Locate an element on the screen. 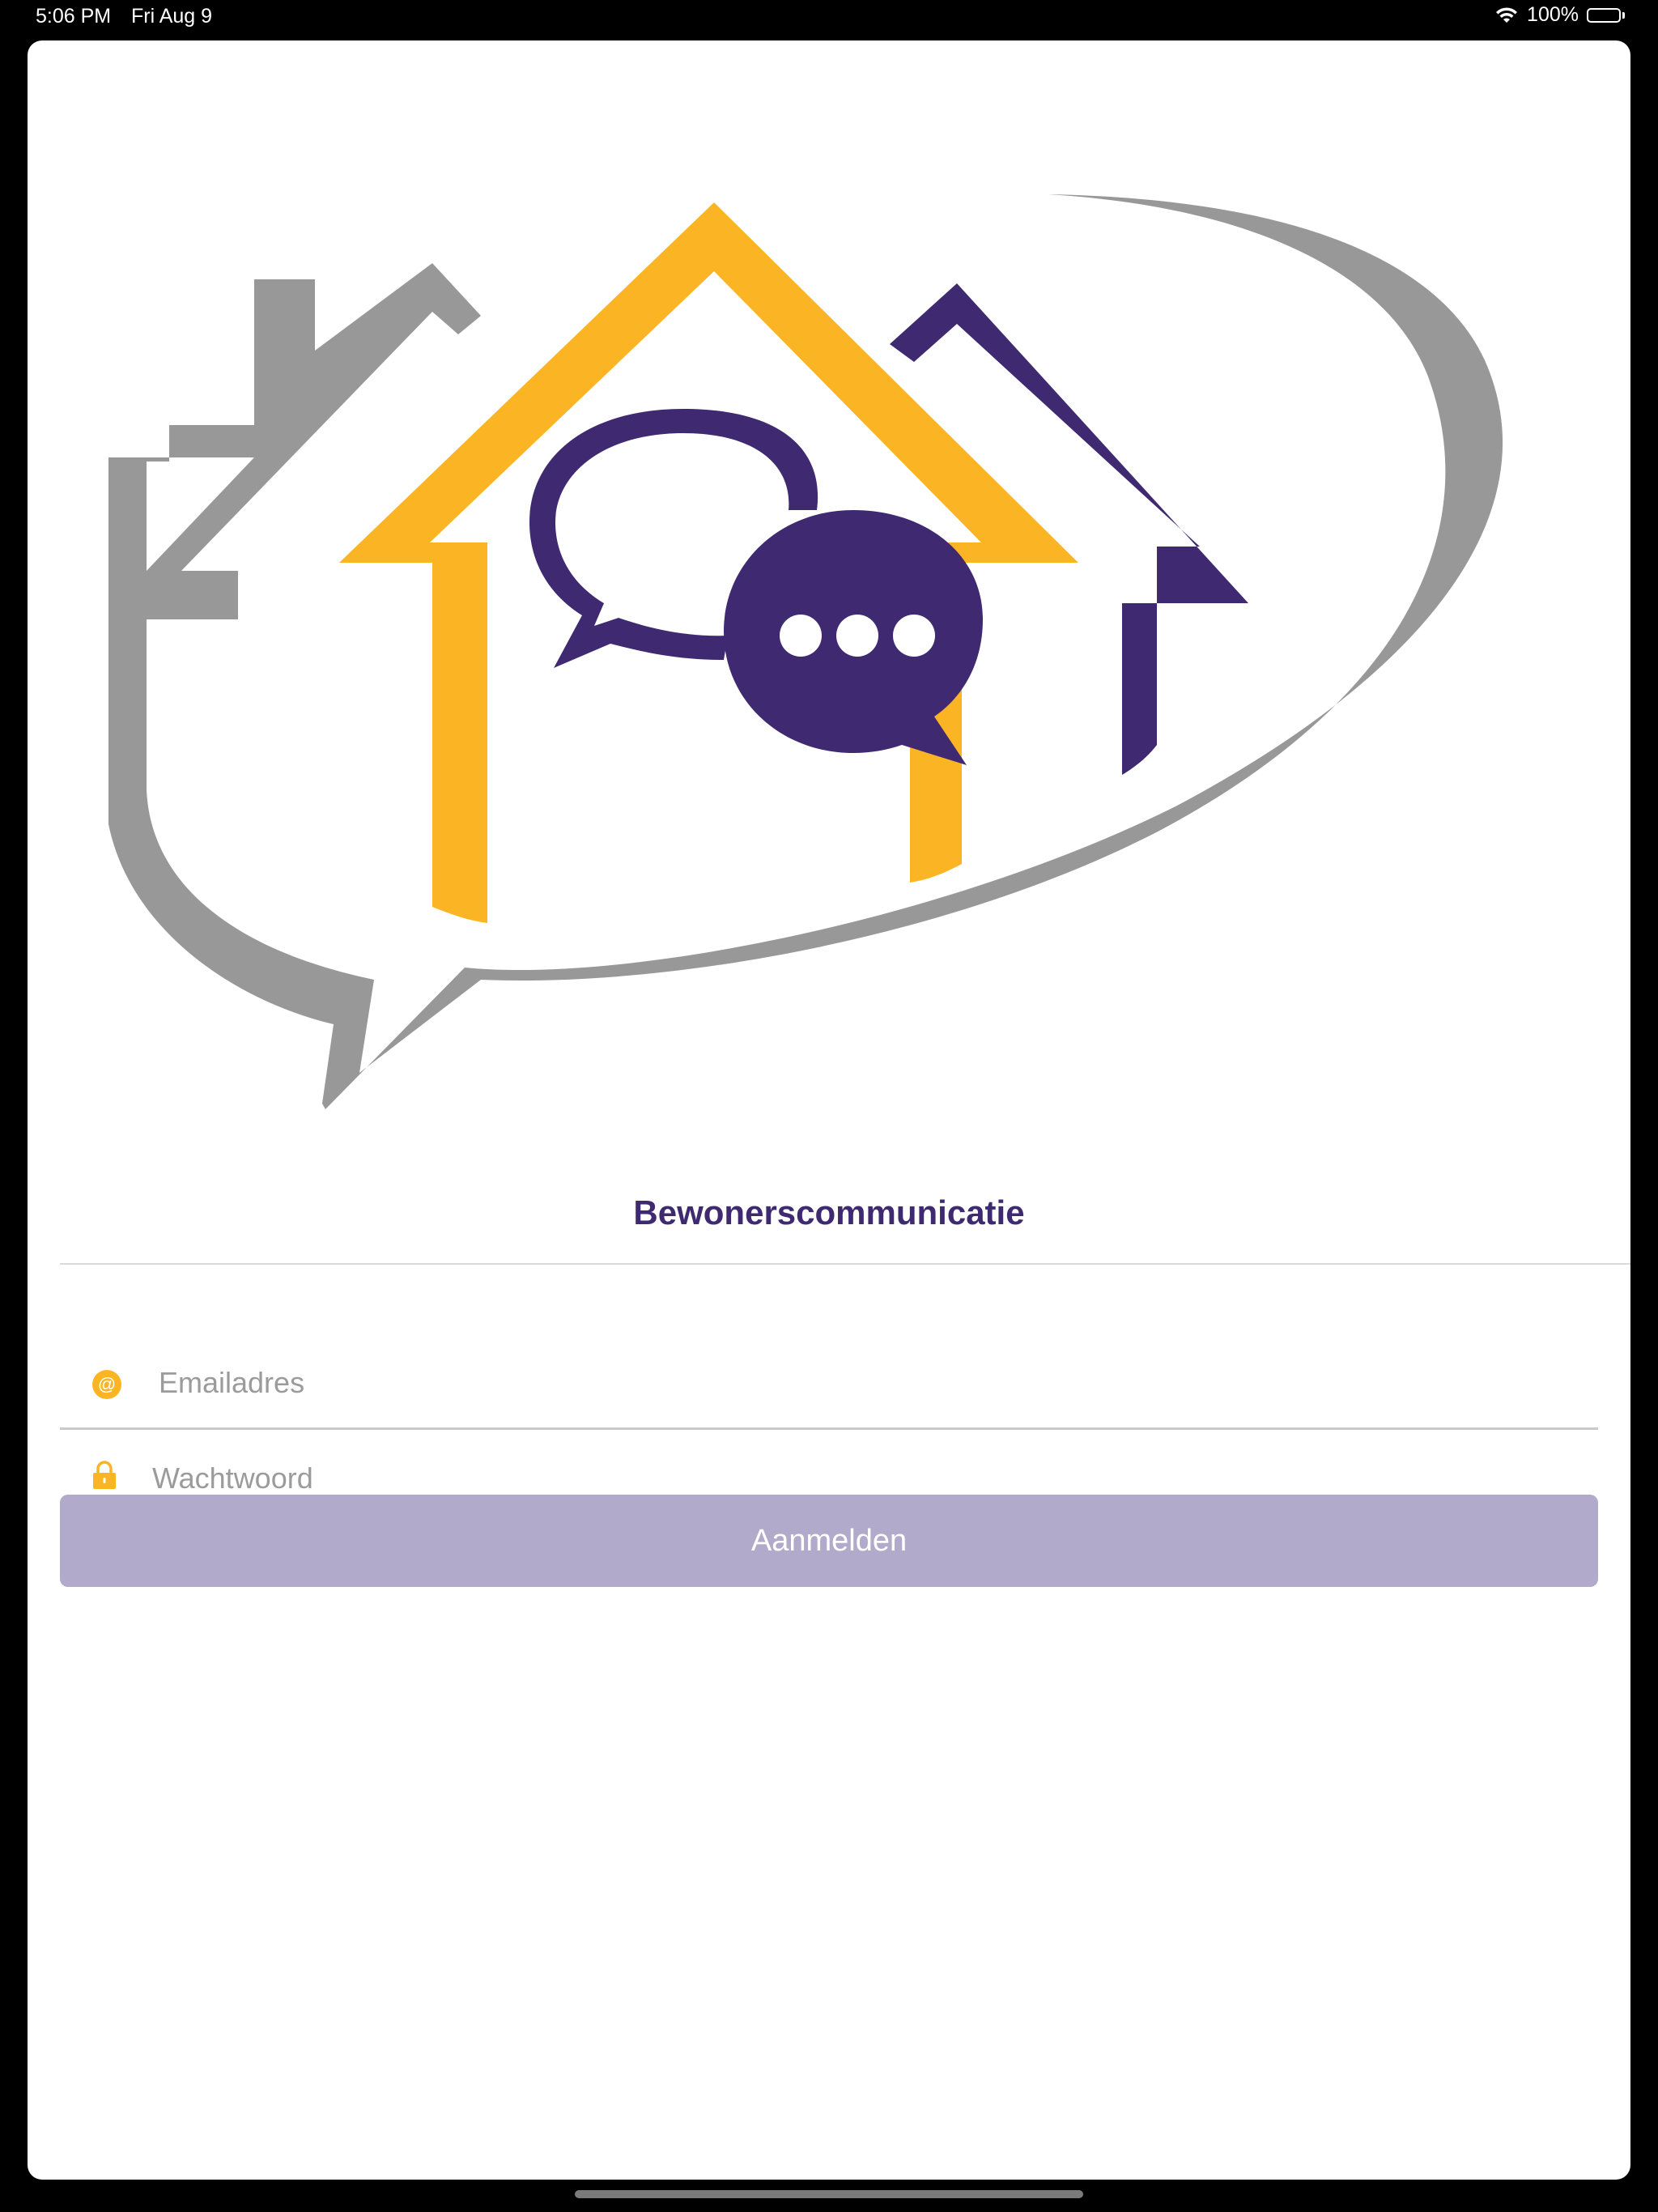 This screenshot has height=2212, width=1658. home-indicator is located at coordinates (829, 2194).